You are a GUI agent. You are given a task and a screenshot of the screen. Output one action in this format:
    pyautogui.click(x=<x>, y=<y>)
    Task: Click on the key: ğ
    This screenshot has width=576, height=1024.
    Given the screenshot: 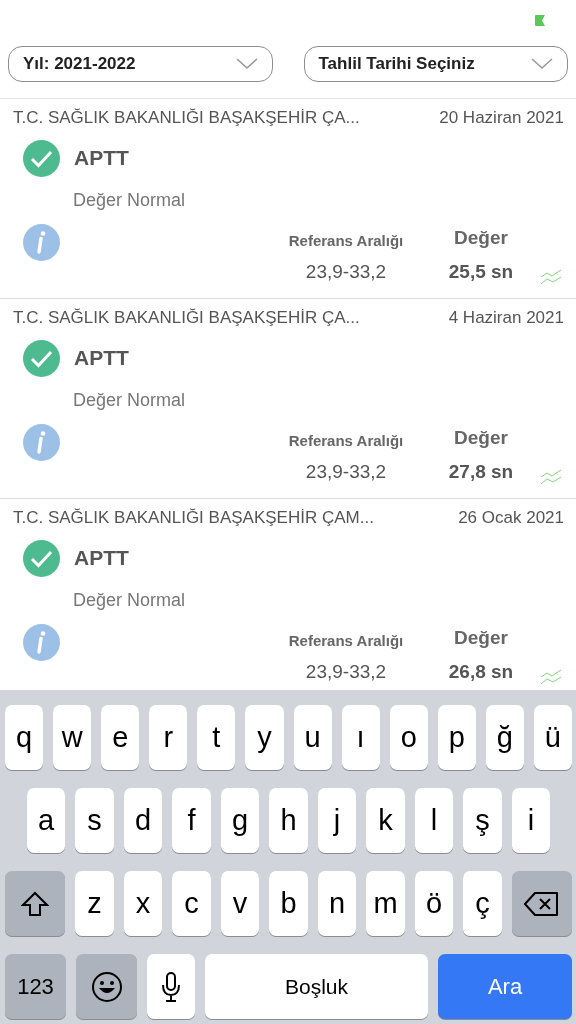 What is the action you would take?
    pyautogui.click(x=504, y=737)
    